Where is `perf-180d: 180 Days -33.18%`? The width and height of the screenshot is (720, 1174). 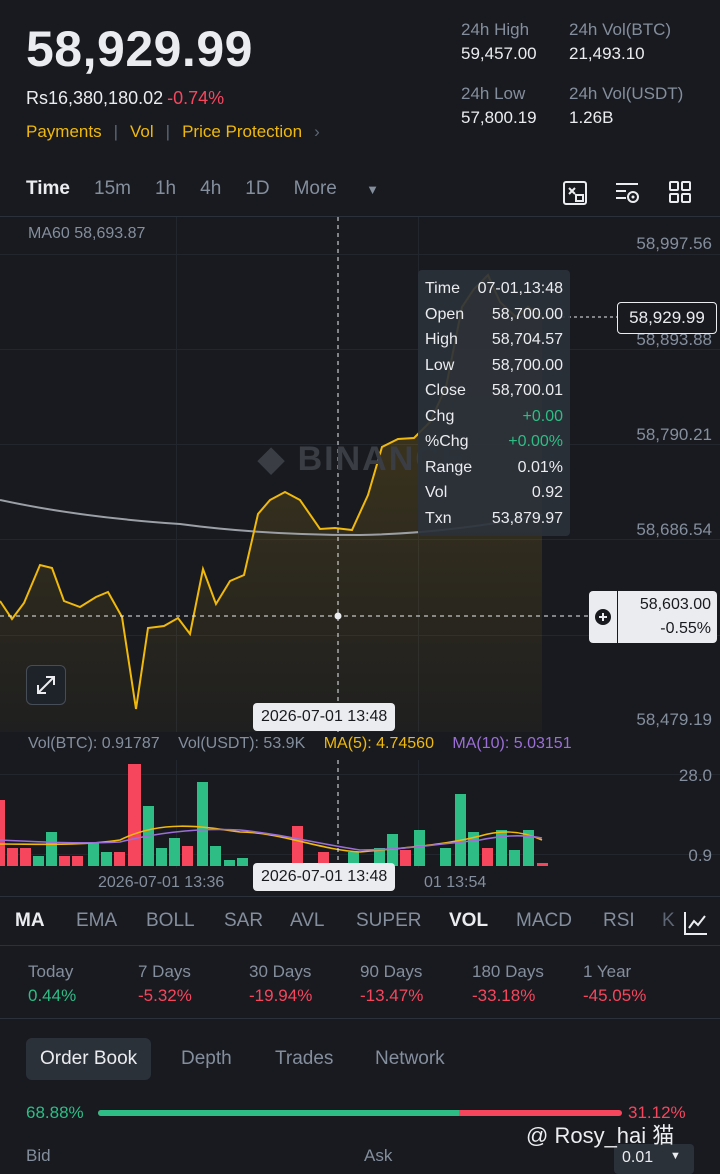
perf-180d: 180 Days -33.18% is located at coordinates (508, 984).